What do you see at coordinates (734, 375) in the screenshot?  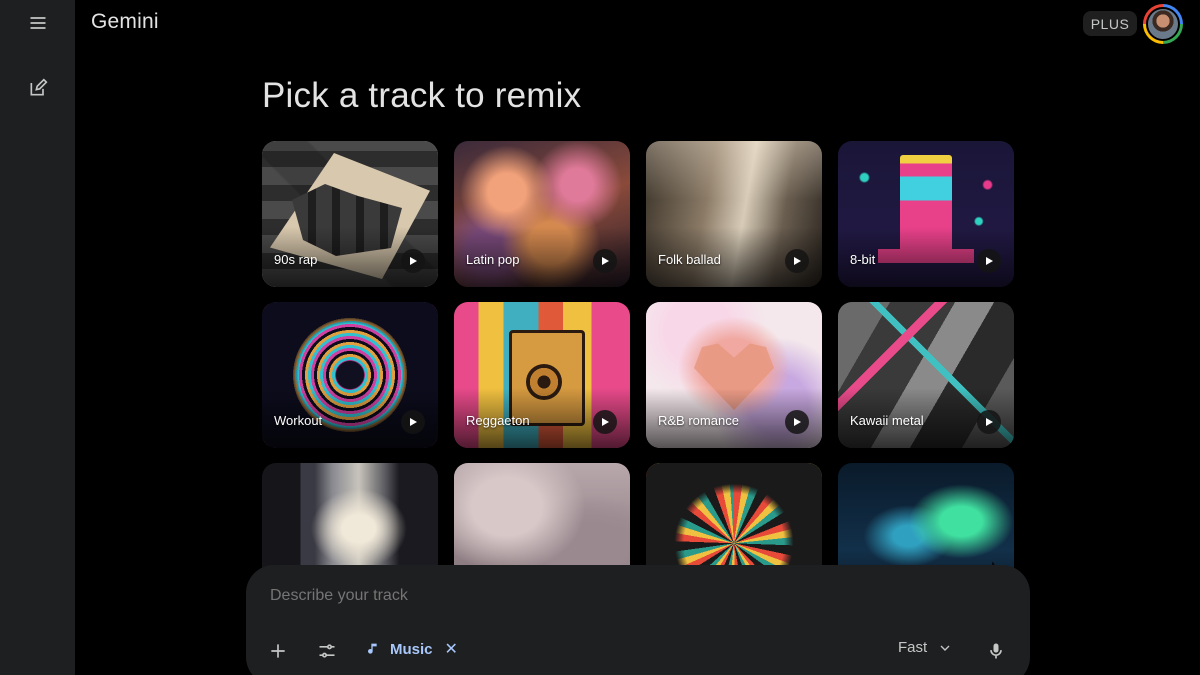 I see `track-card: R&B romance` at bounding box center [734, 375].